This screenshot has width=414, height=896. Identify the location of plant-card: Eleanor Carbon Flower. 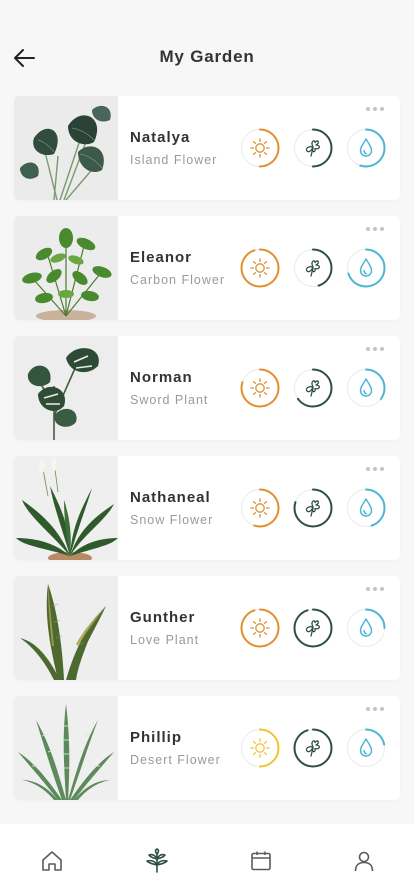
(207, 268).